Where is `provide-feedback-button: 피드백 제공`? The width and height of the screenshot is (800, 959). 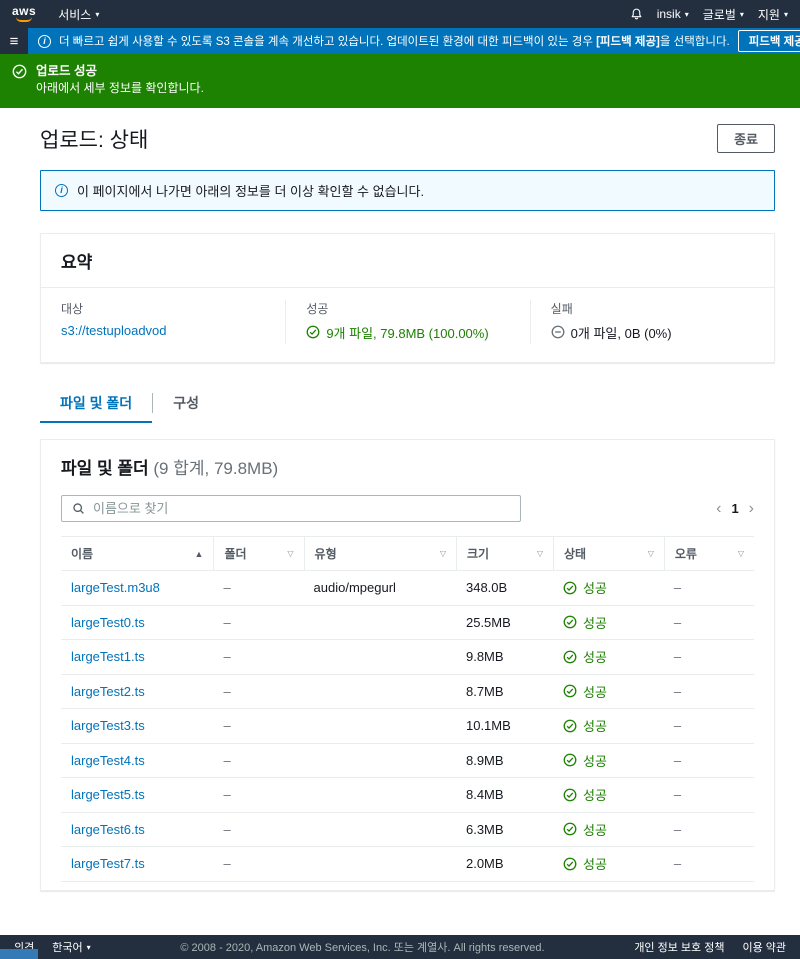
provide-feedback-button: 피드백 제공 is located at coordinates (768, 41).